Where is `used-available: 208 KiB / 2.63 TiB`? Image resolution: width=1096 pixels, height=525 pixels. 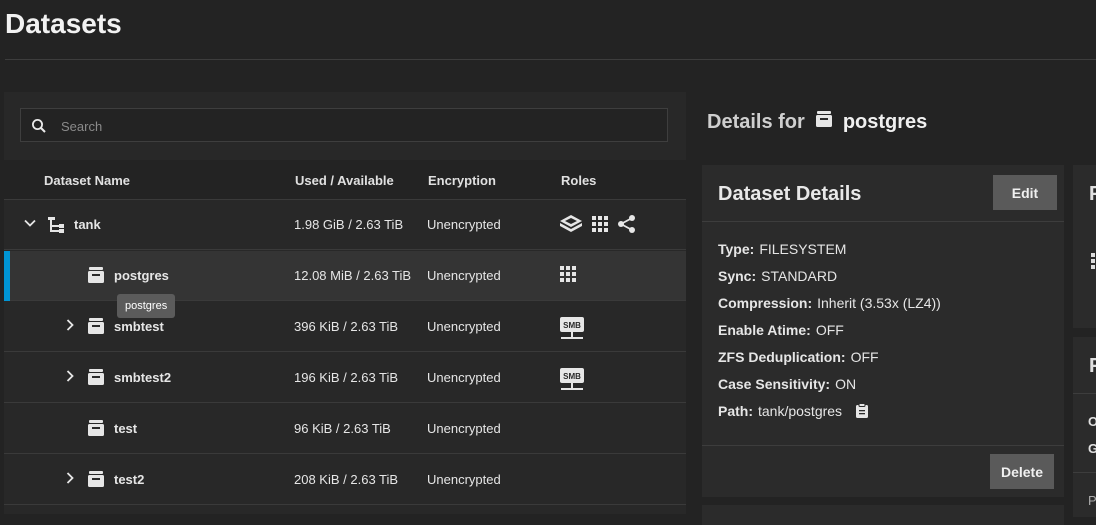
used-available: 208 KiB / 2.63 TiB is located at coordinates (346, 479).